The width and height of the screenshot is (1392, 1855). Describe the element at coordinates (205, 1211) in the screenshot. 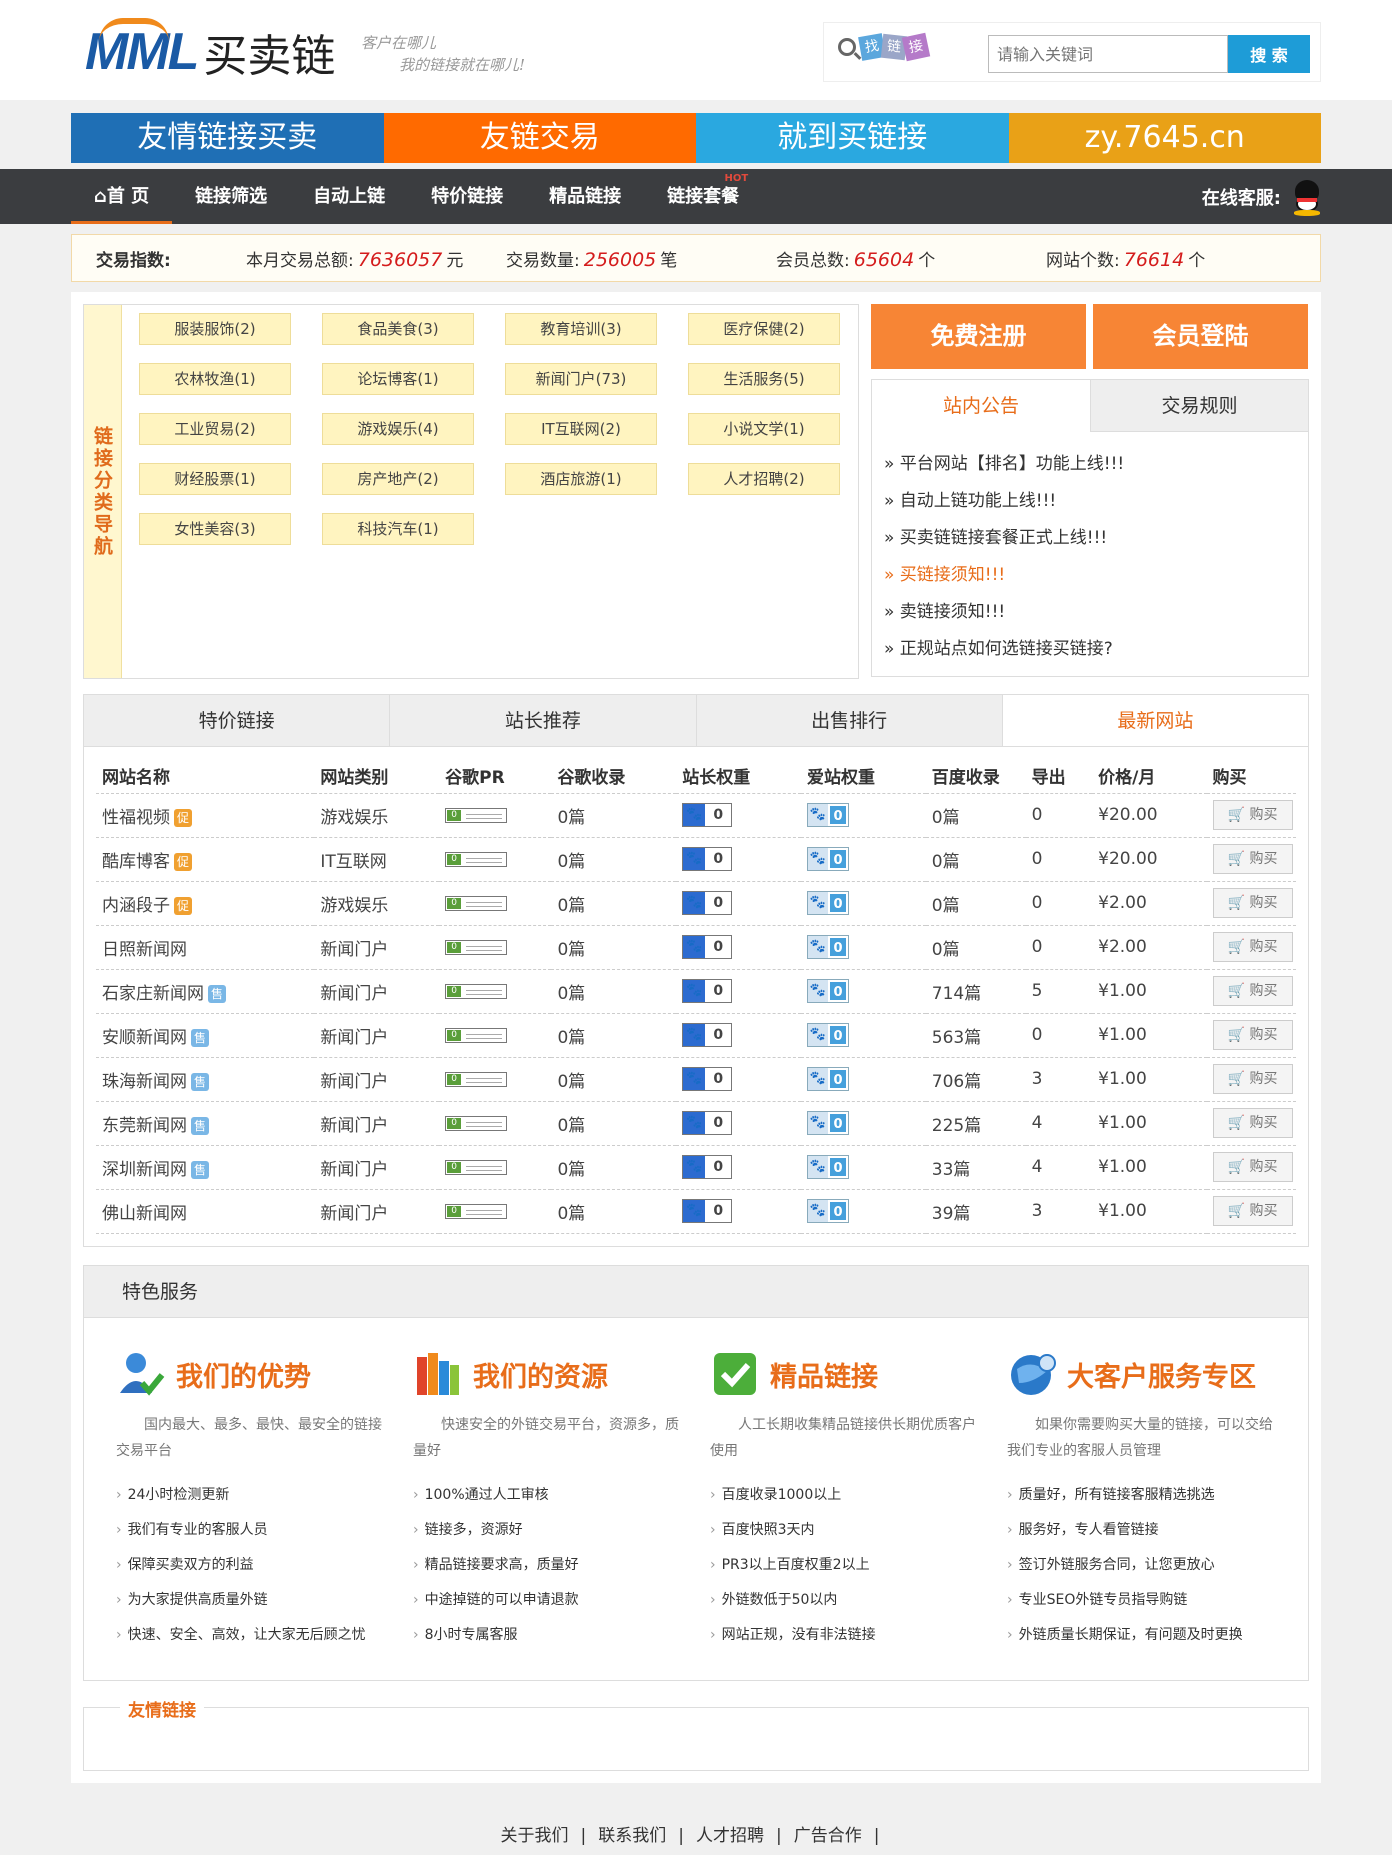

I see `site-name: 佛山新闻网` at that location.